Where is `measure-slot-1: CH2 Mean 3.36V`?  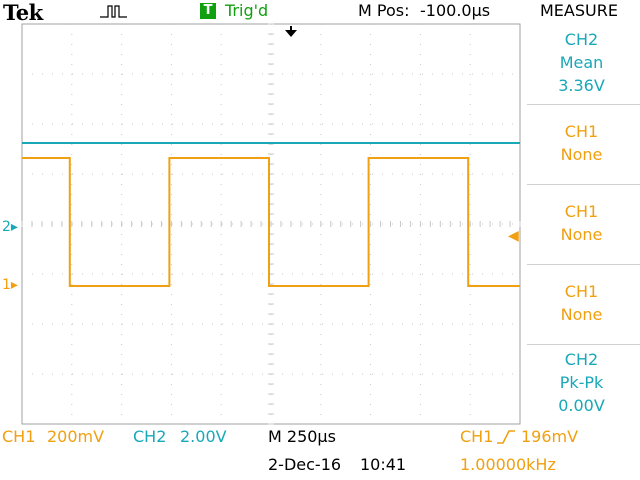 measure-slot-1: CH2 Mean 3.36V is located at coordinates (581, 68).